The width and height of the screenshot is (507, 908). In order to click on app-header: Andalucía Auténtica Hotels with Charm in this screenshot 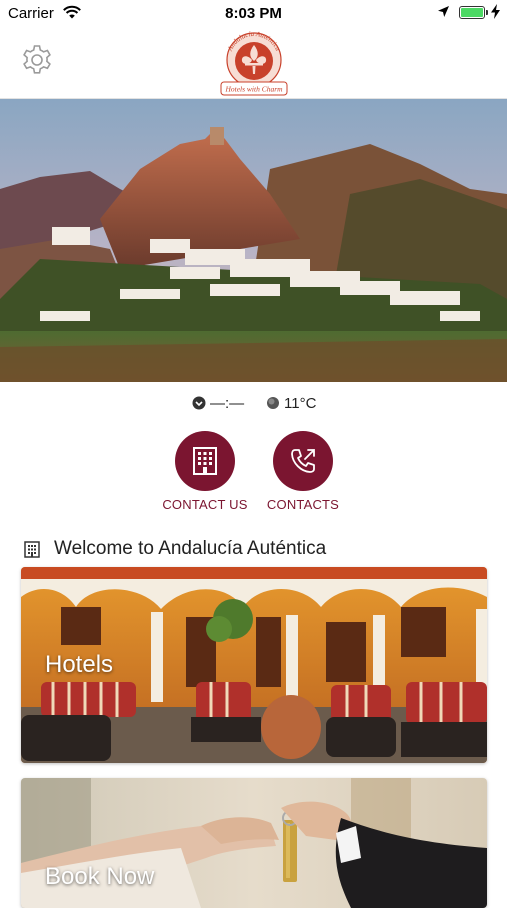, I will do `click(253, 63)`.